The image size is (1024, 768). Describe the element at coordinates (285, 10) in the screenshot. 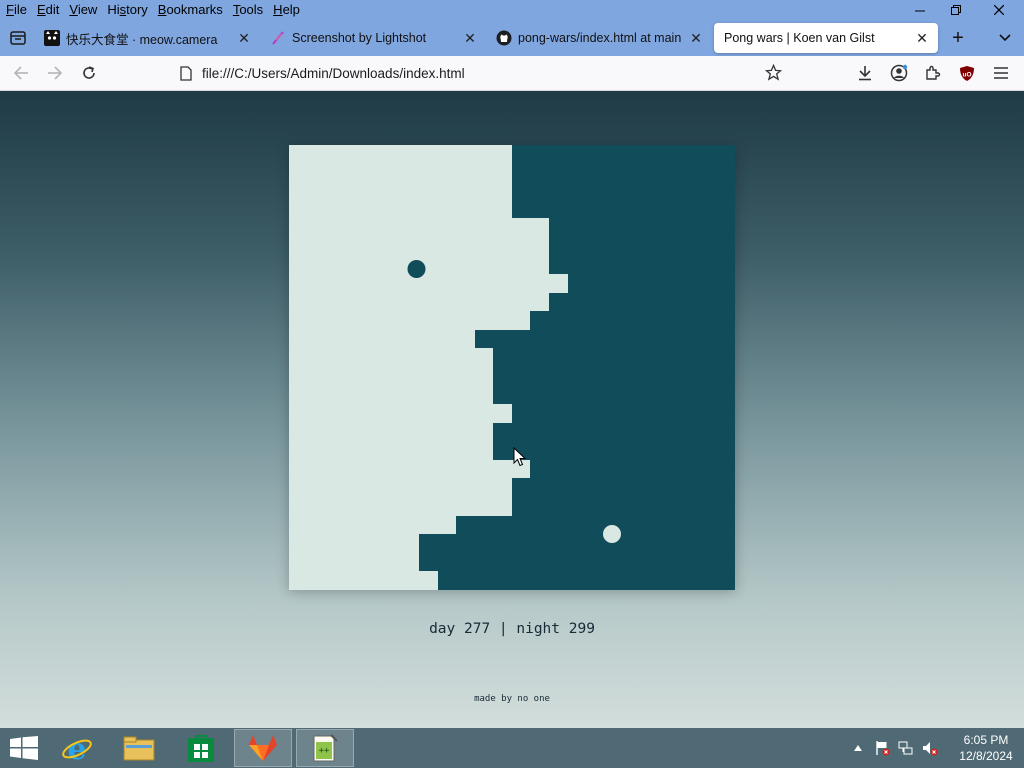

I see `menu-help: Help` at that location.